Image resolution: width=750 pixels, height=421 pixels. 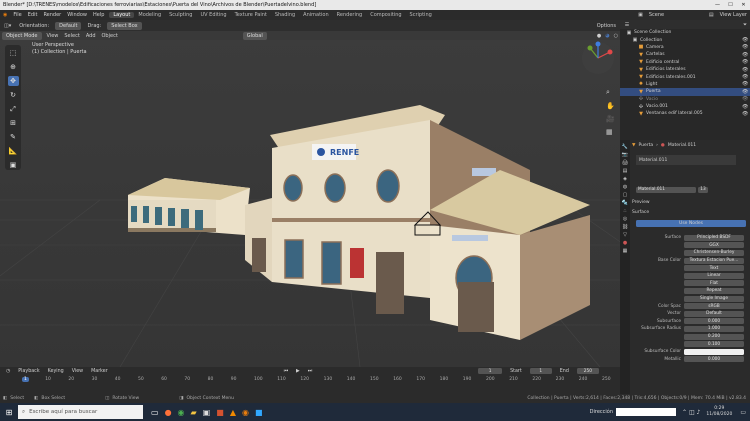 What do you see at coordinates (685, 106) in the screenshot?
I see `outliner-row: ✣ Vacio.001 👁` at bounding box center [685, 106].